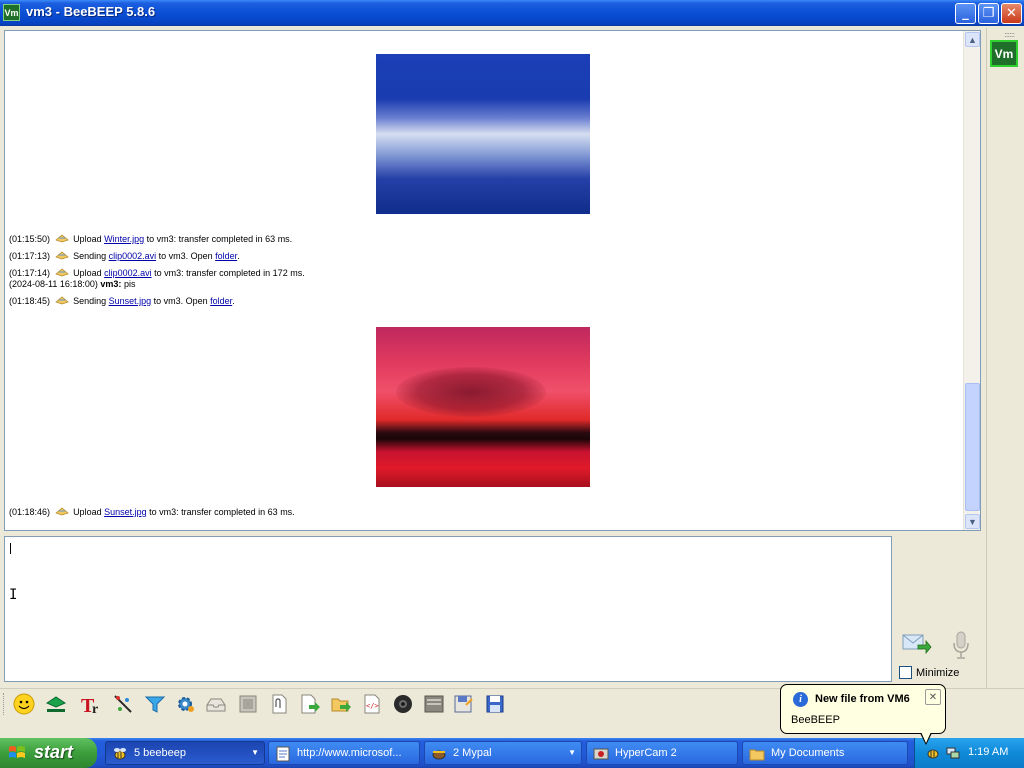 This screenshot has height=768, width=1024. Describe the element at coordinates (601, 754) in the screenshot. I see `hypercam-icon` at that location.